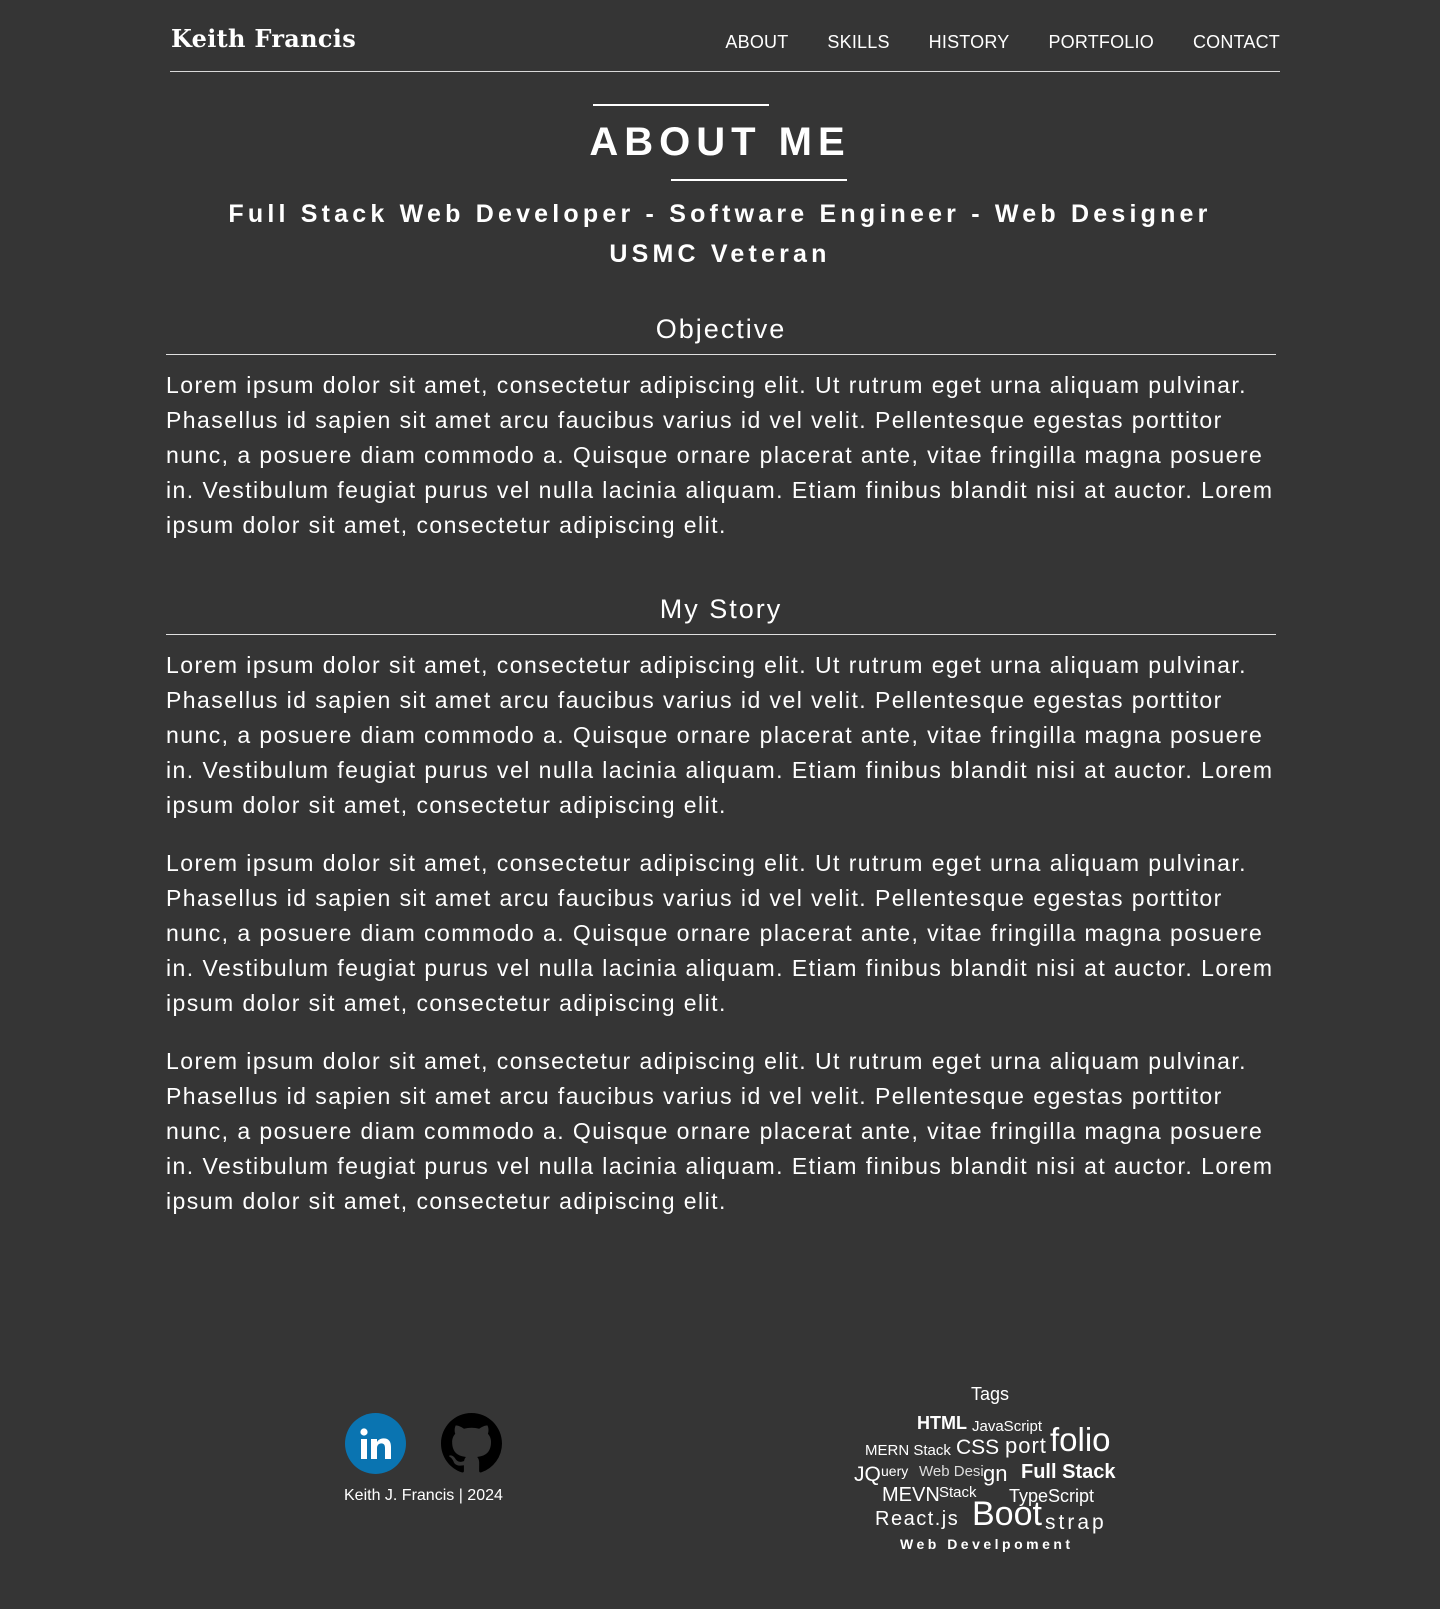  What do you see at coordinates (911, 1495) in the screenshot?
I see `tag-mevn: MEVN` at bounding box center [911, 1495].